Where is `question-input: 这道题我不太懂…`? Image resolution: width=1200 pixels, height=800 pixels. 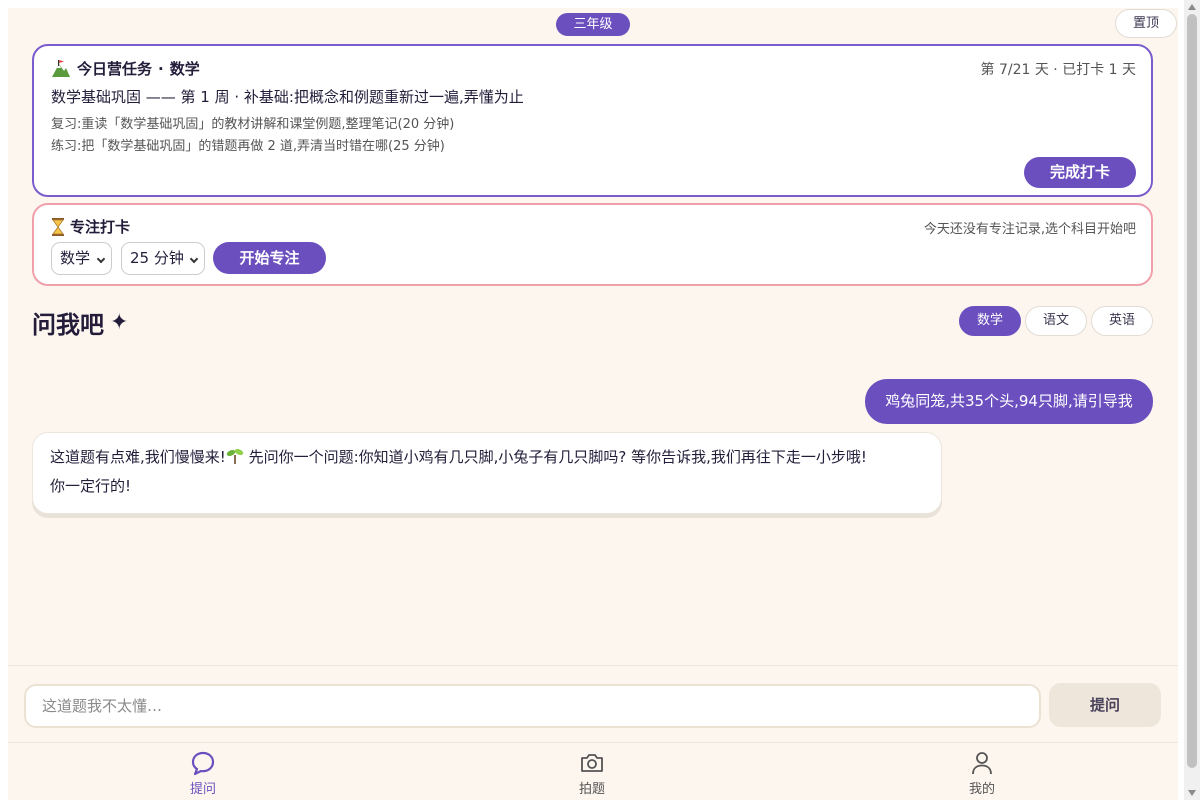 question-input: 这道题我不太懂… is located at coordinates (532, 706).